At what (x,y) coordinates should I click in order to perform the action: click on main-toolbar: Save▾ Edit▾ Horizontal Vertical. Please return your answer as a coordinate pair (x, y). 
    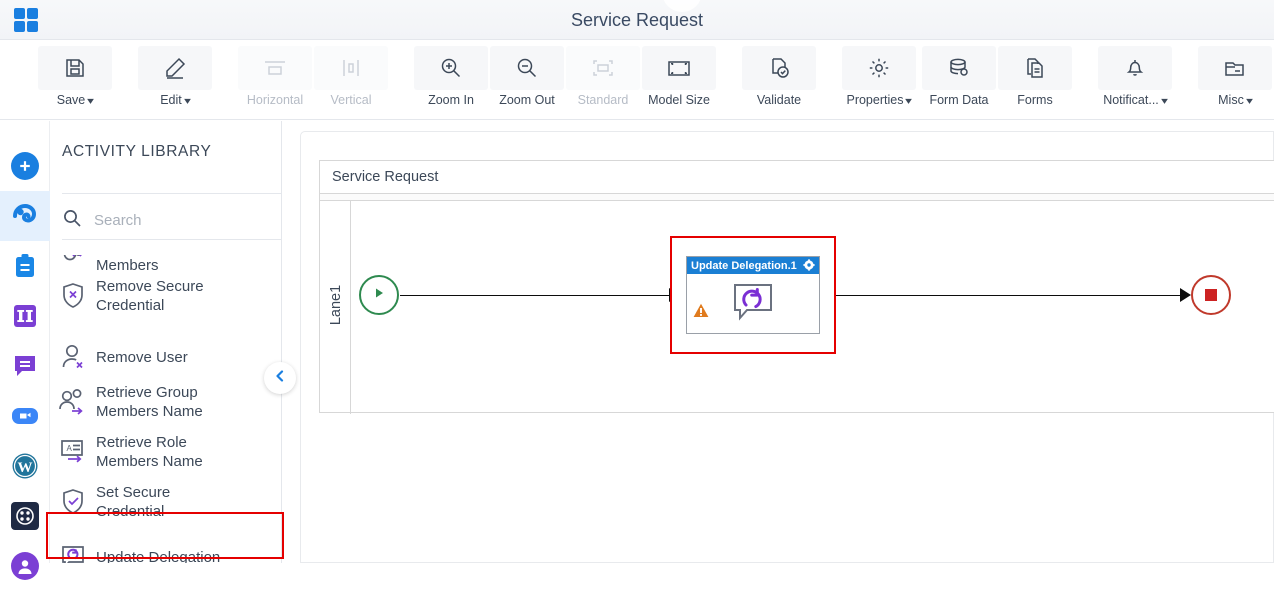
    Looking at the image, I should click on (637, 80).